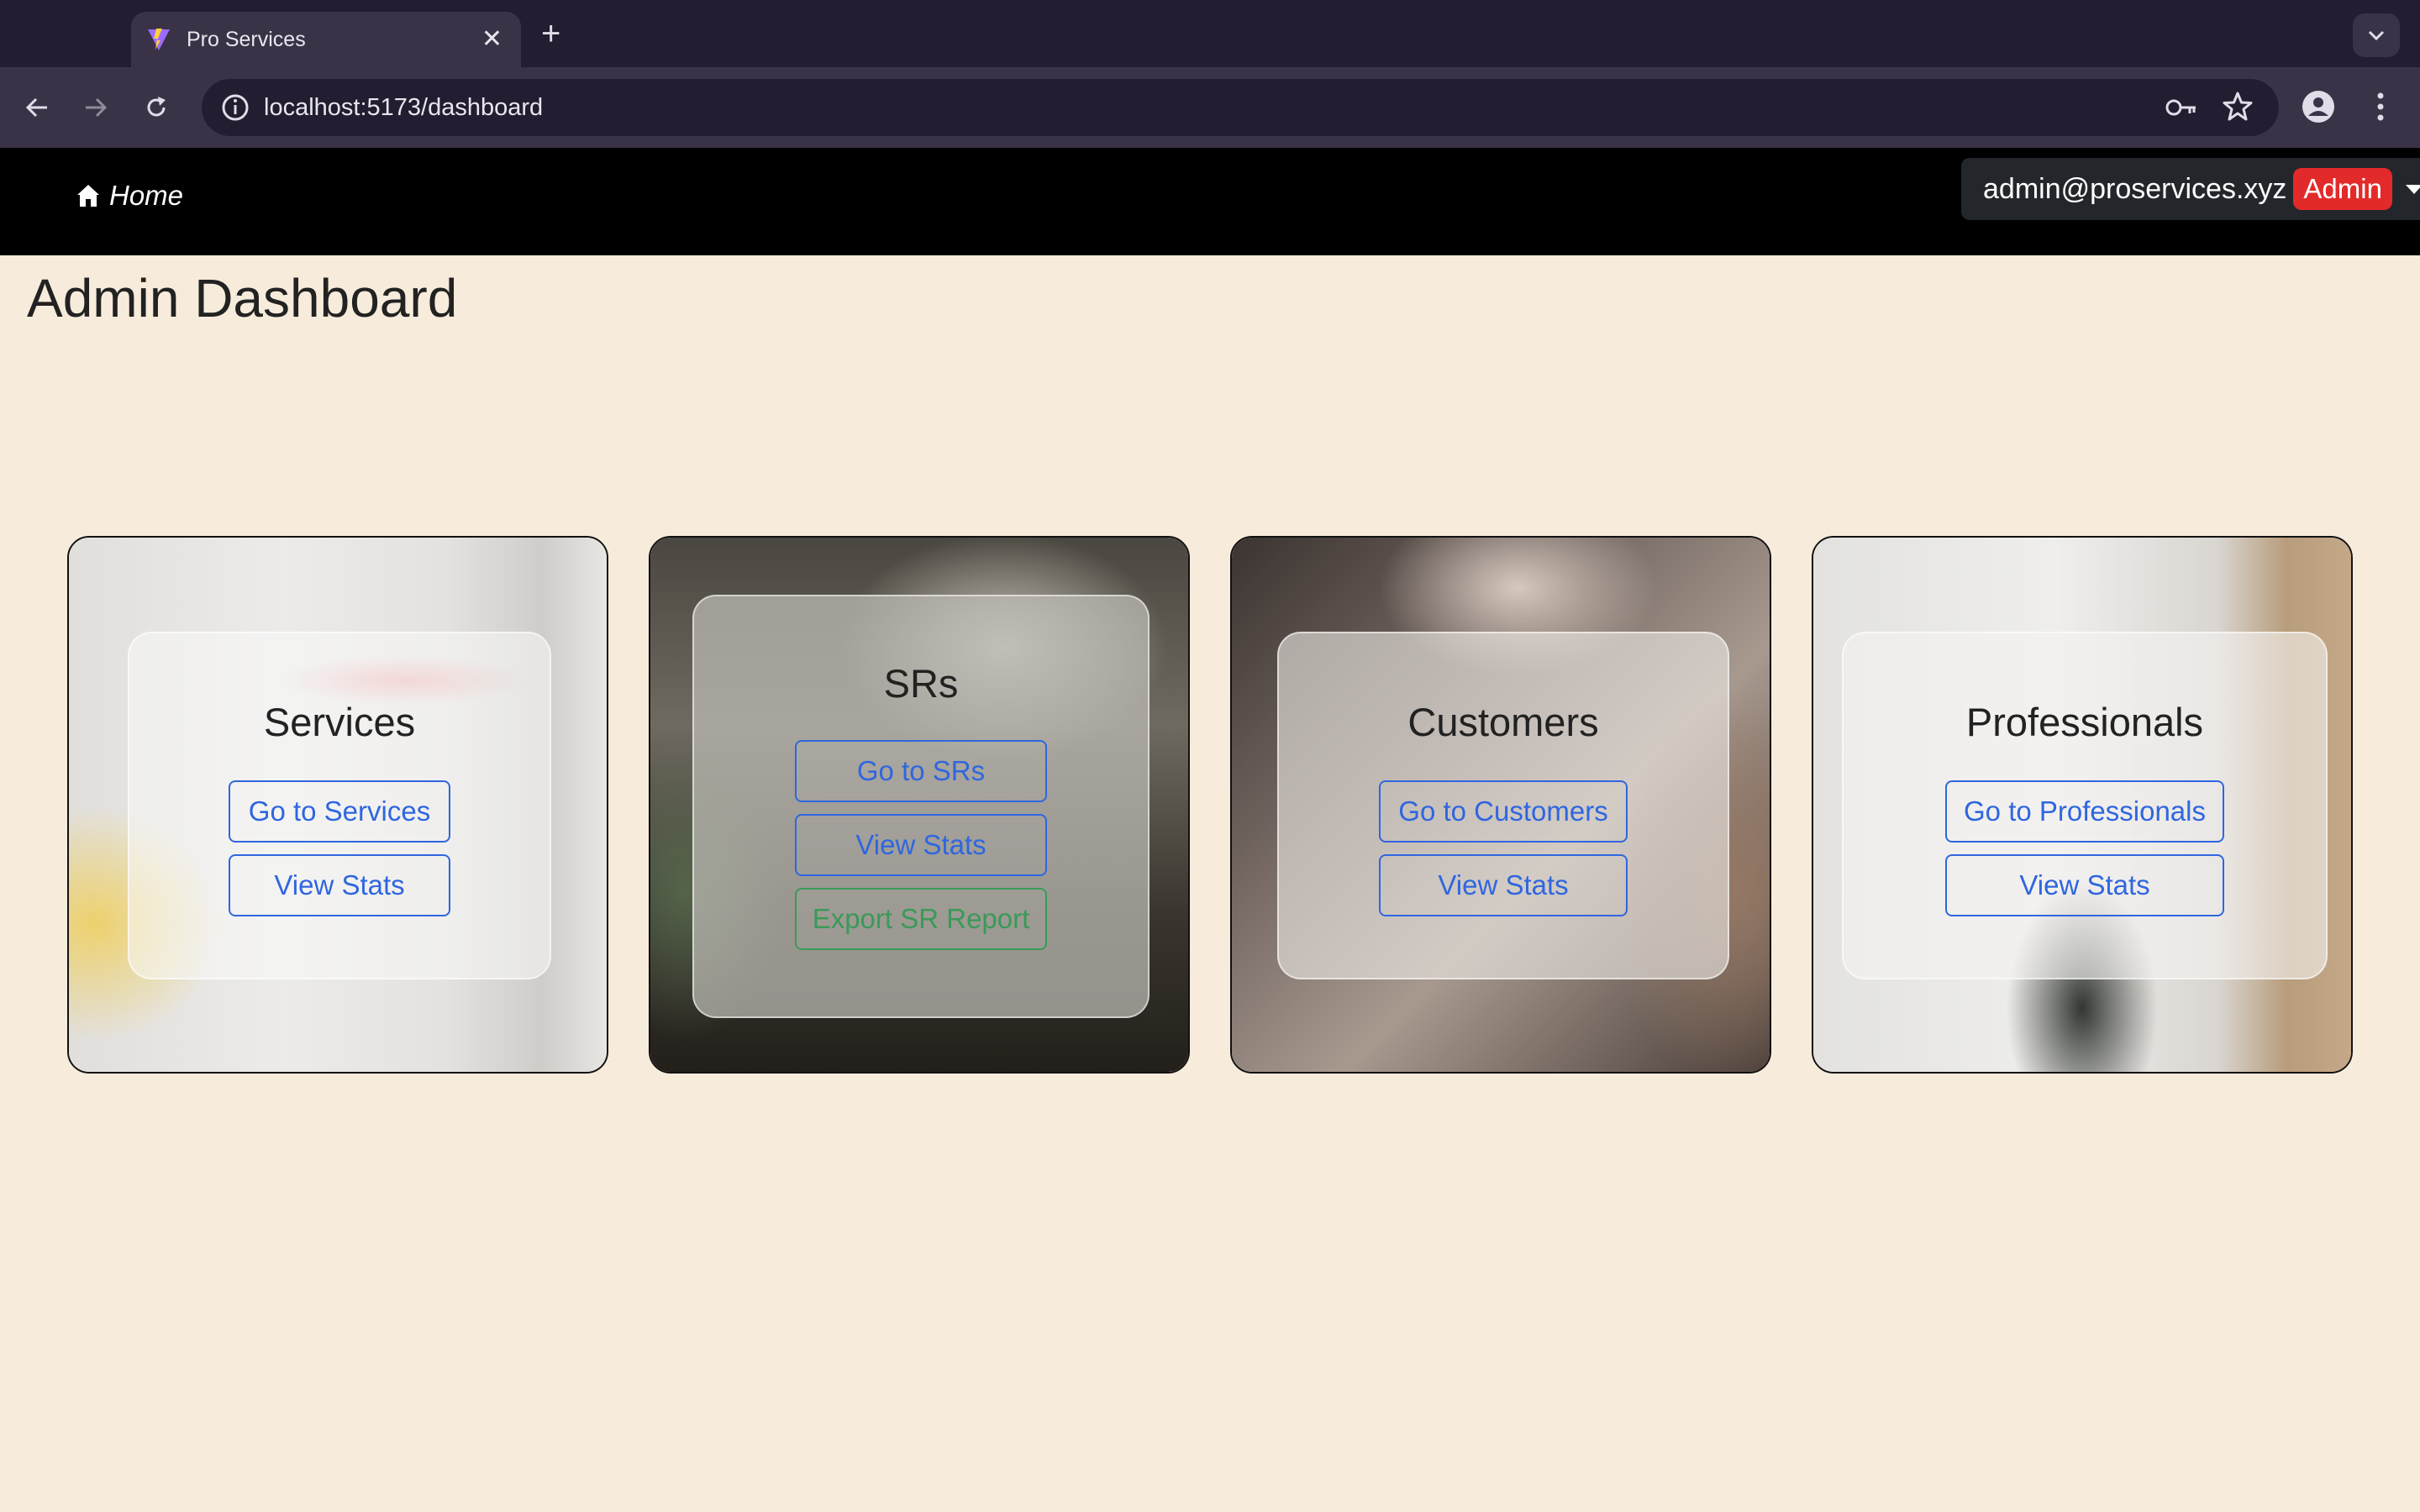 This screenshot has height=1512, width=2420. I want to click on chevron-down-icon, so click(2376, 35).